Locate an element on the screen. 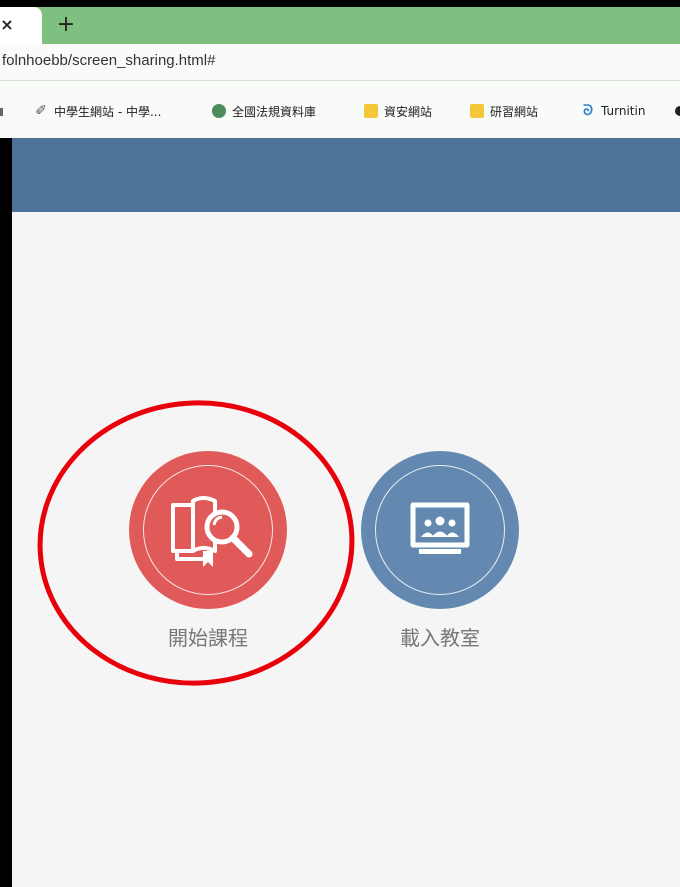 The height and width of the screenshot is (887, 680). bookmark-label: 全國法規資料庫 is located at coordinates (274, 111).